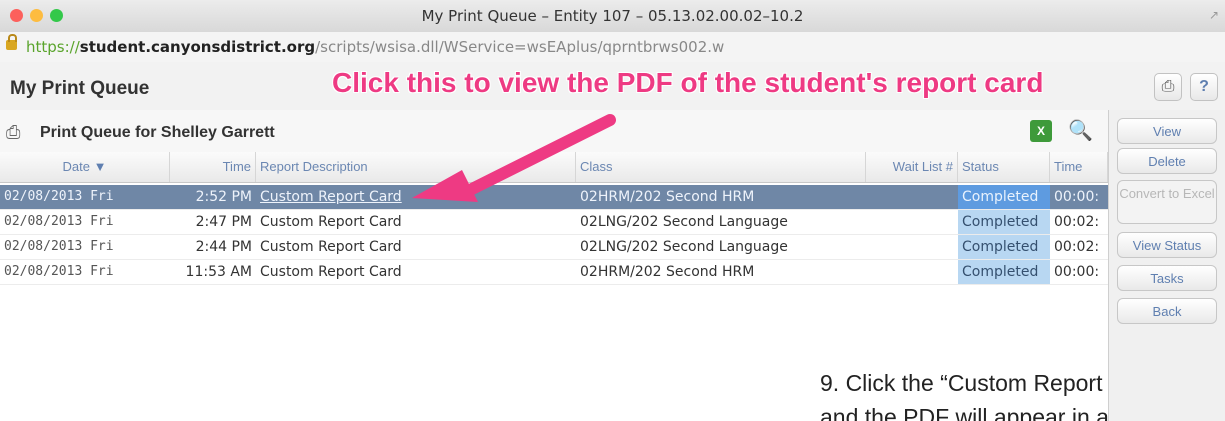 The height and width of the screenshot is (421, 1225). What do you see at coordinates (223, 247) in the screenshot?
I see `row-time: 2:44 PM` at bounding box center [223, 247].